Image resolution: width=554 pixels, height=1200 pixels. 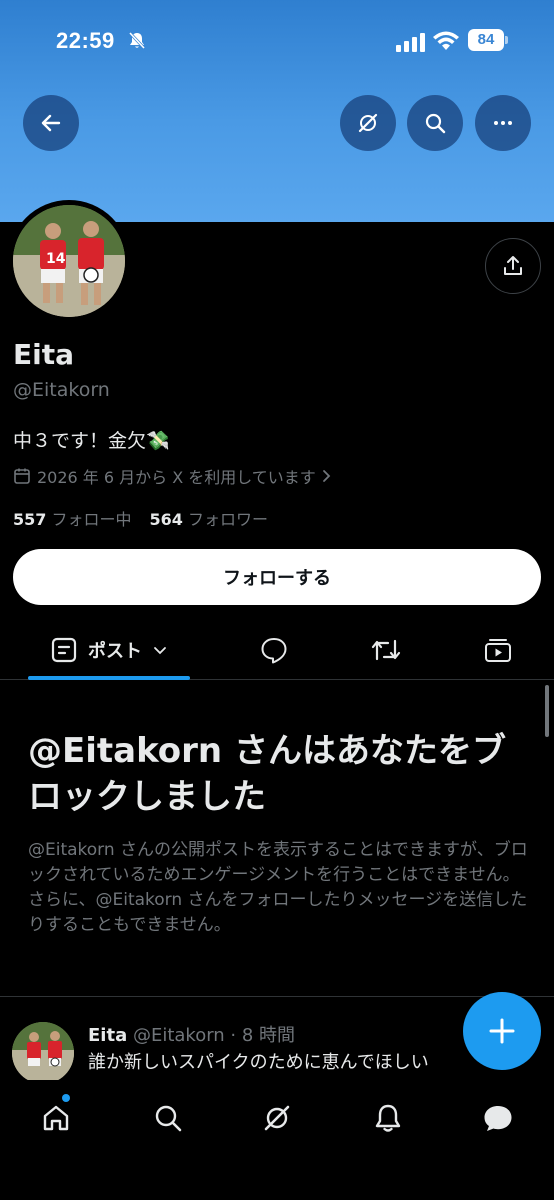 What do you see at coordinates (115, 651) in the screenshot?
I see `tab-posts-label: ポスト` at bounding box center [115, 651].